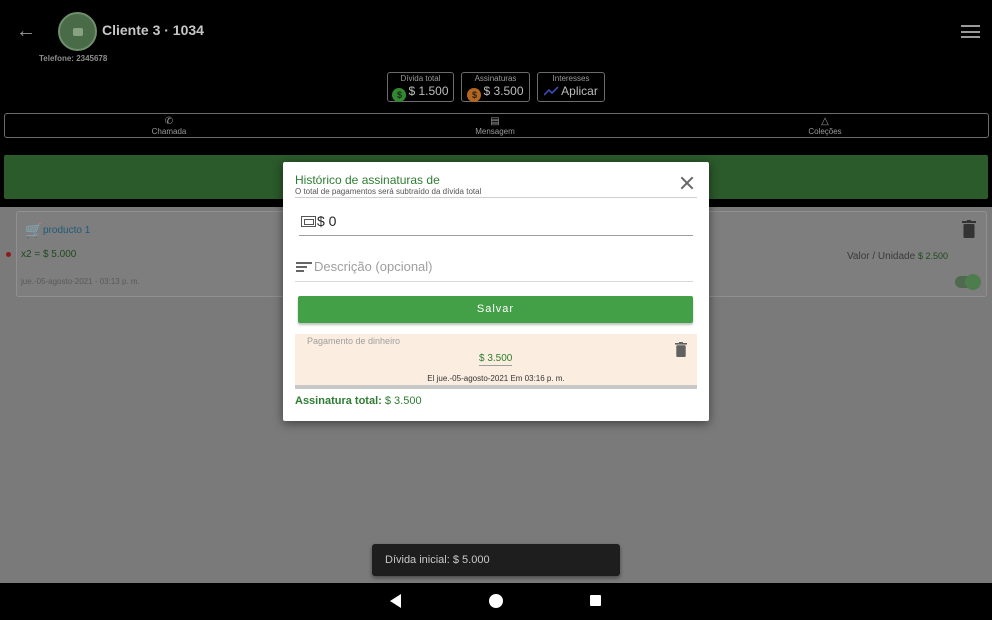 The width and height of the screenshot is (992, 620). I want to click on stat-value: $ $ 3.500, so click(495, 93).